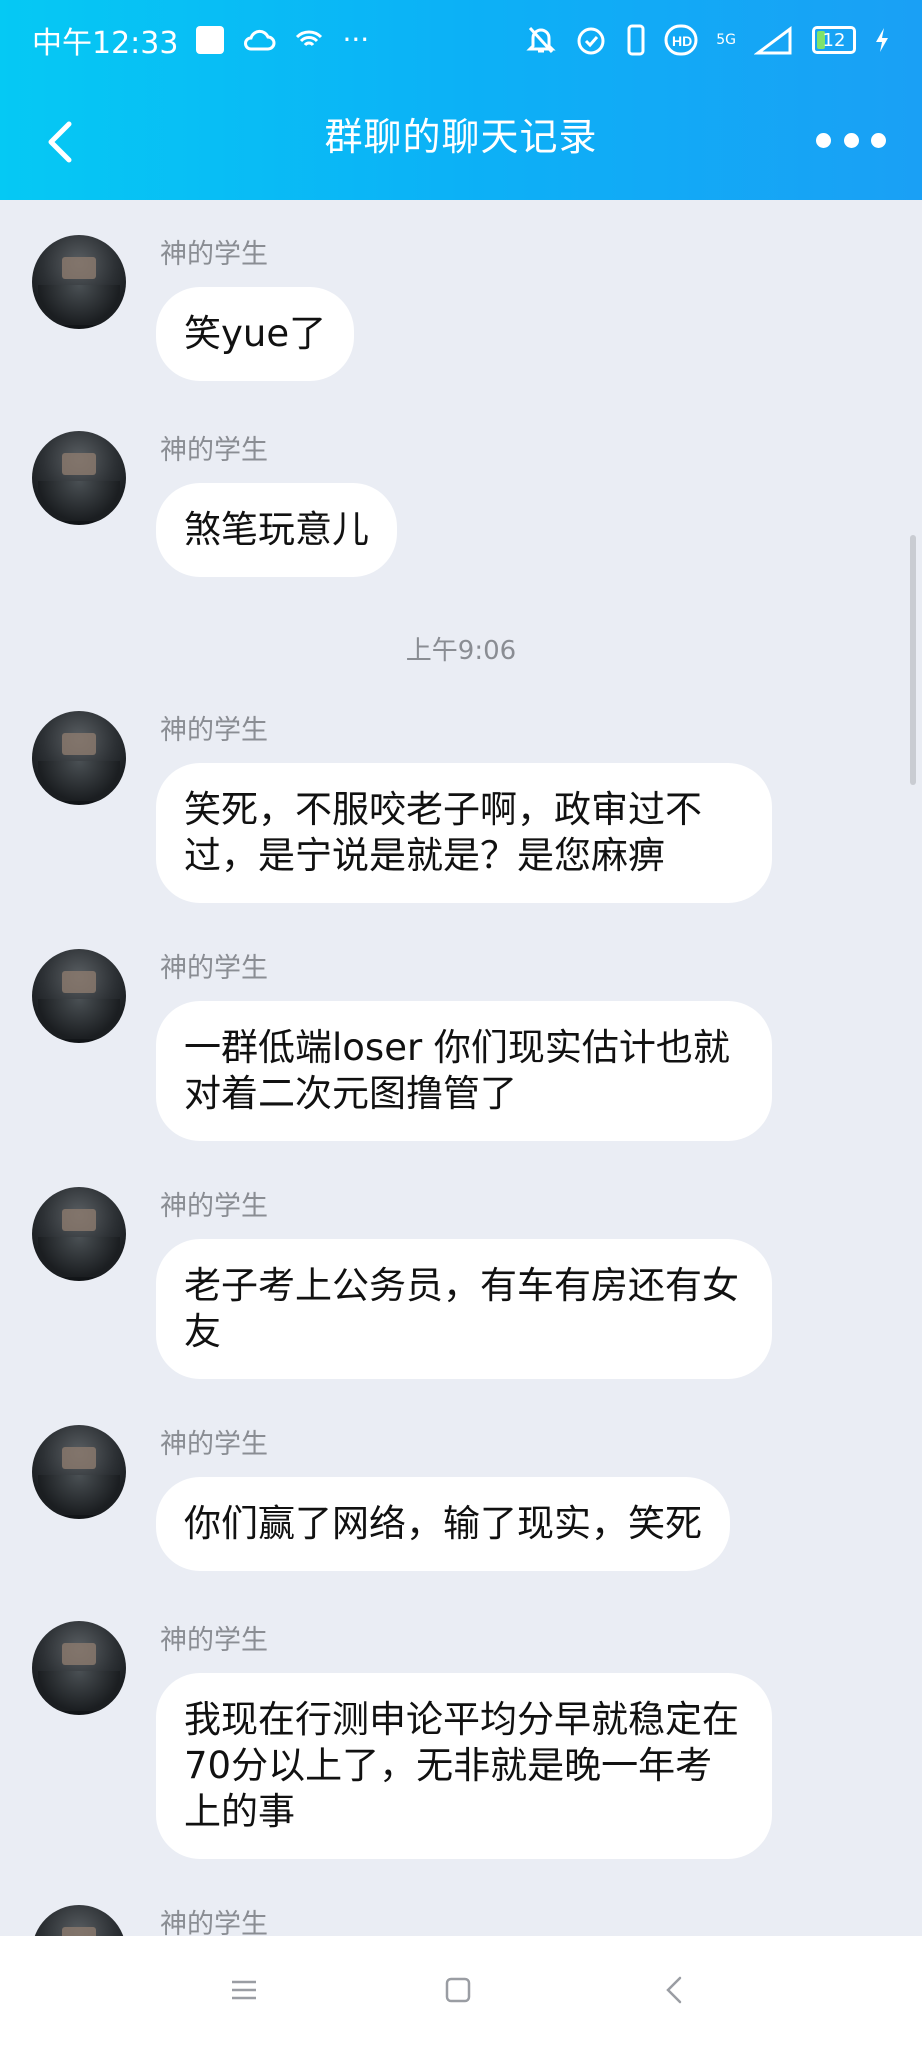 Image resolution: width=922 pixels, height=2048 pixels. What do you see at coordinates (464, 1766) in the screenshot?
I see `message-bubble: 我现在行测申论平均分早就稳定在70分以上了，无非就是晚一年考上的事` at bounding box center [464, 1766].